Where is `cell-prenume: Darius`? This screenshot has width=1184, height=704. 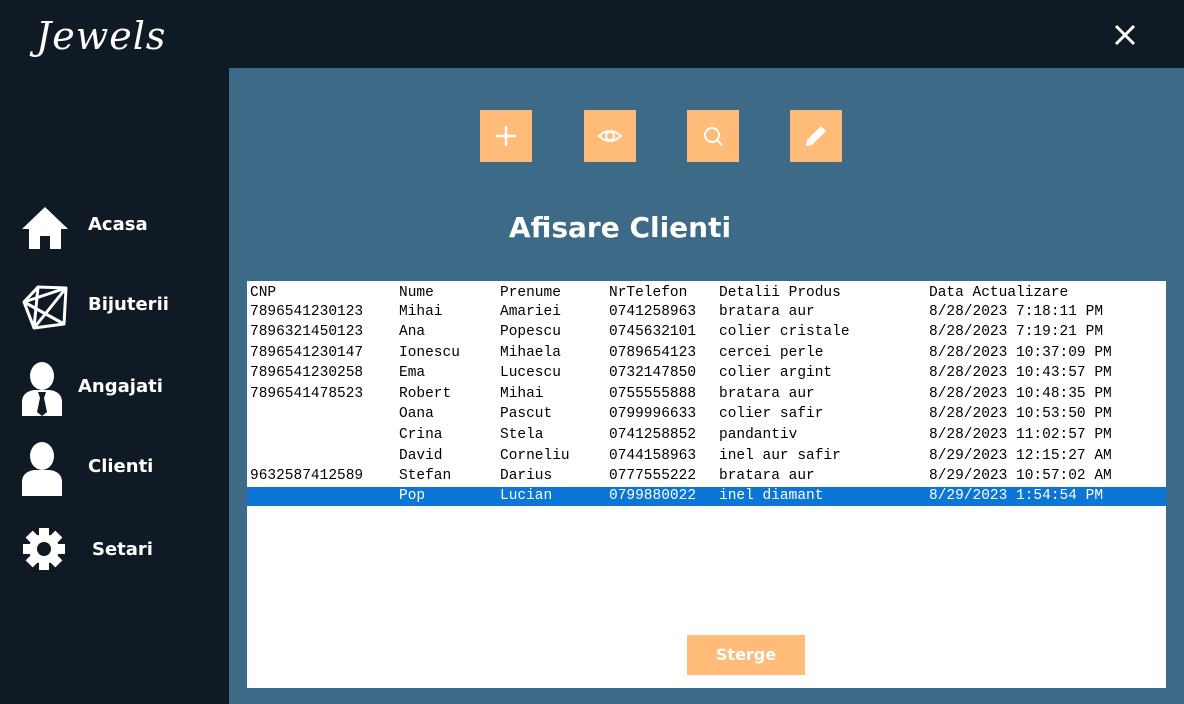 cell-prenume: Darius is located at coordinates (526, 476).